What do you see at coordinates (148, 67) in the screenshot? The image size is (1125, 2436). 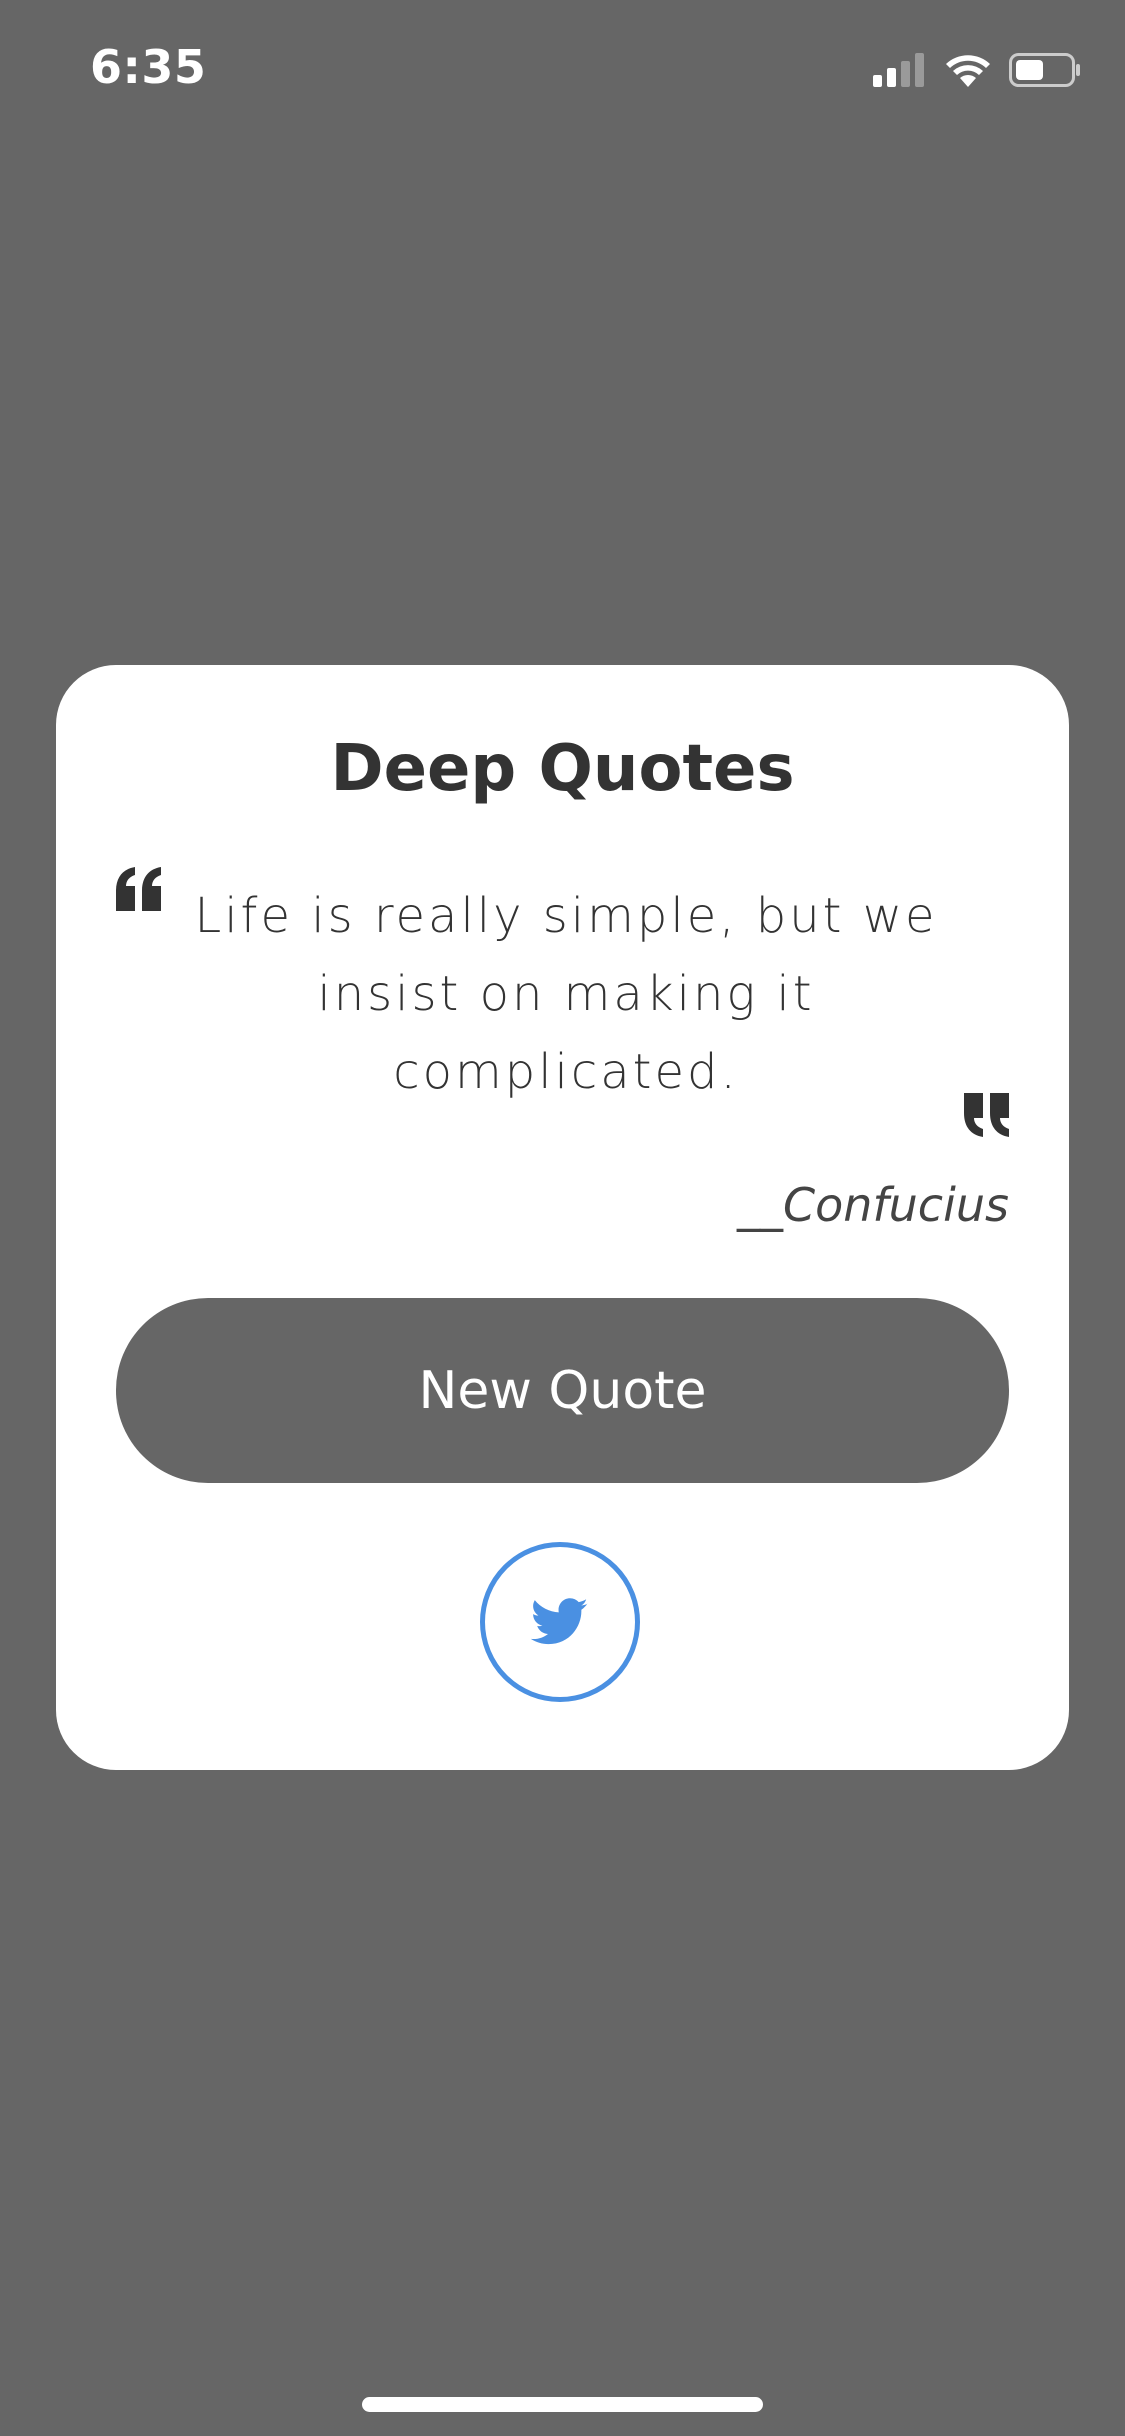 I see `status-time: 6:35` at bounding box center [148, 67].